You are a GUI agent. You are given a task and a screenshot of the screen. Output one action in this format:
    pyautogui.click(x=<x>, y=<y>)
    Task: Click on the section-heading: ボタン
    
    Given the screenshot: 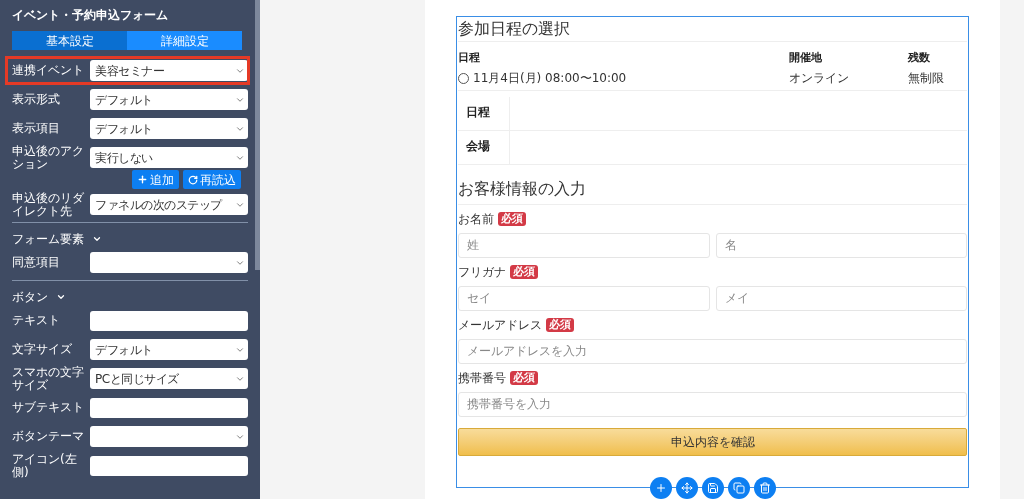 What is the action you would take?
    pyautogui.click(x=39, y=296)
    